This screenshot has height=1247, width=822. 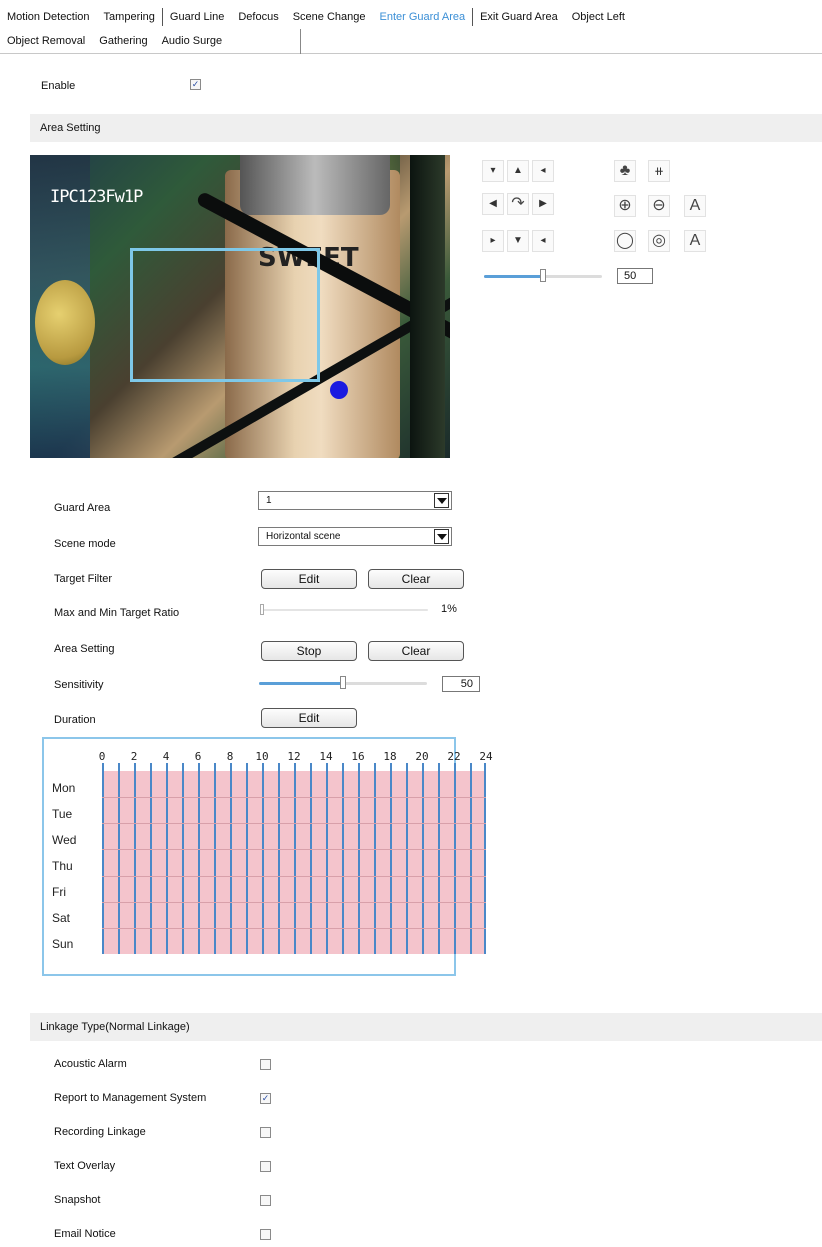 I want to click on ptz-left-icon: ◀, so click(x=493, y=204).